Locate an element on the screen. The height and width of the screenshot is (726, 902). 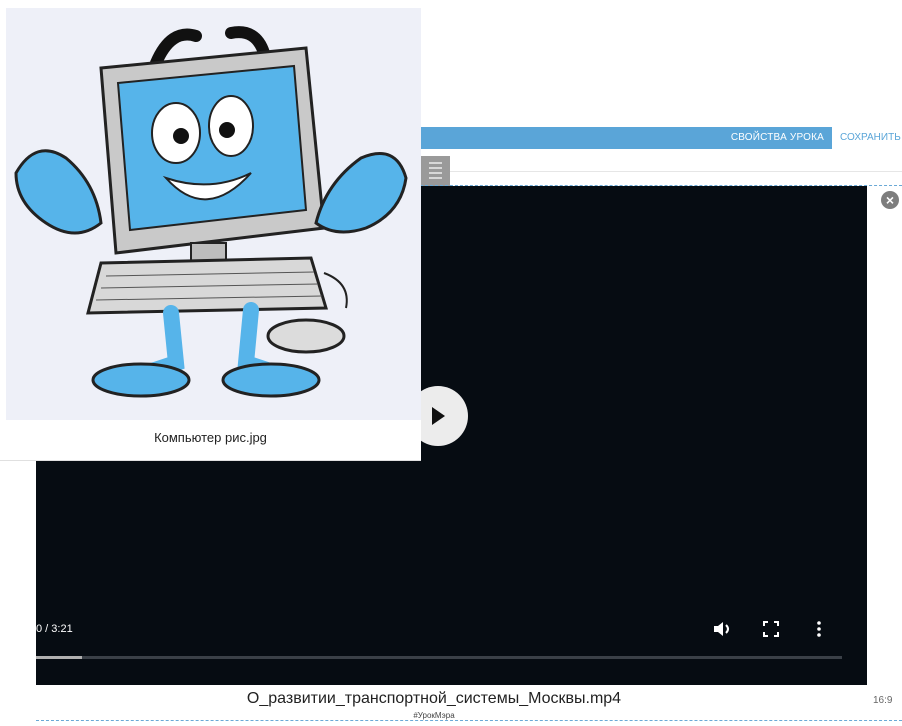
video-time: 0 / 3:21 is located at coordinates (54, 629).